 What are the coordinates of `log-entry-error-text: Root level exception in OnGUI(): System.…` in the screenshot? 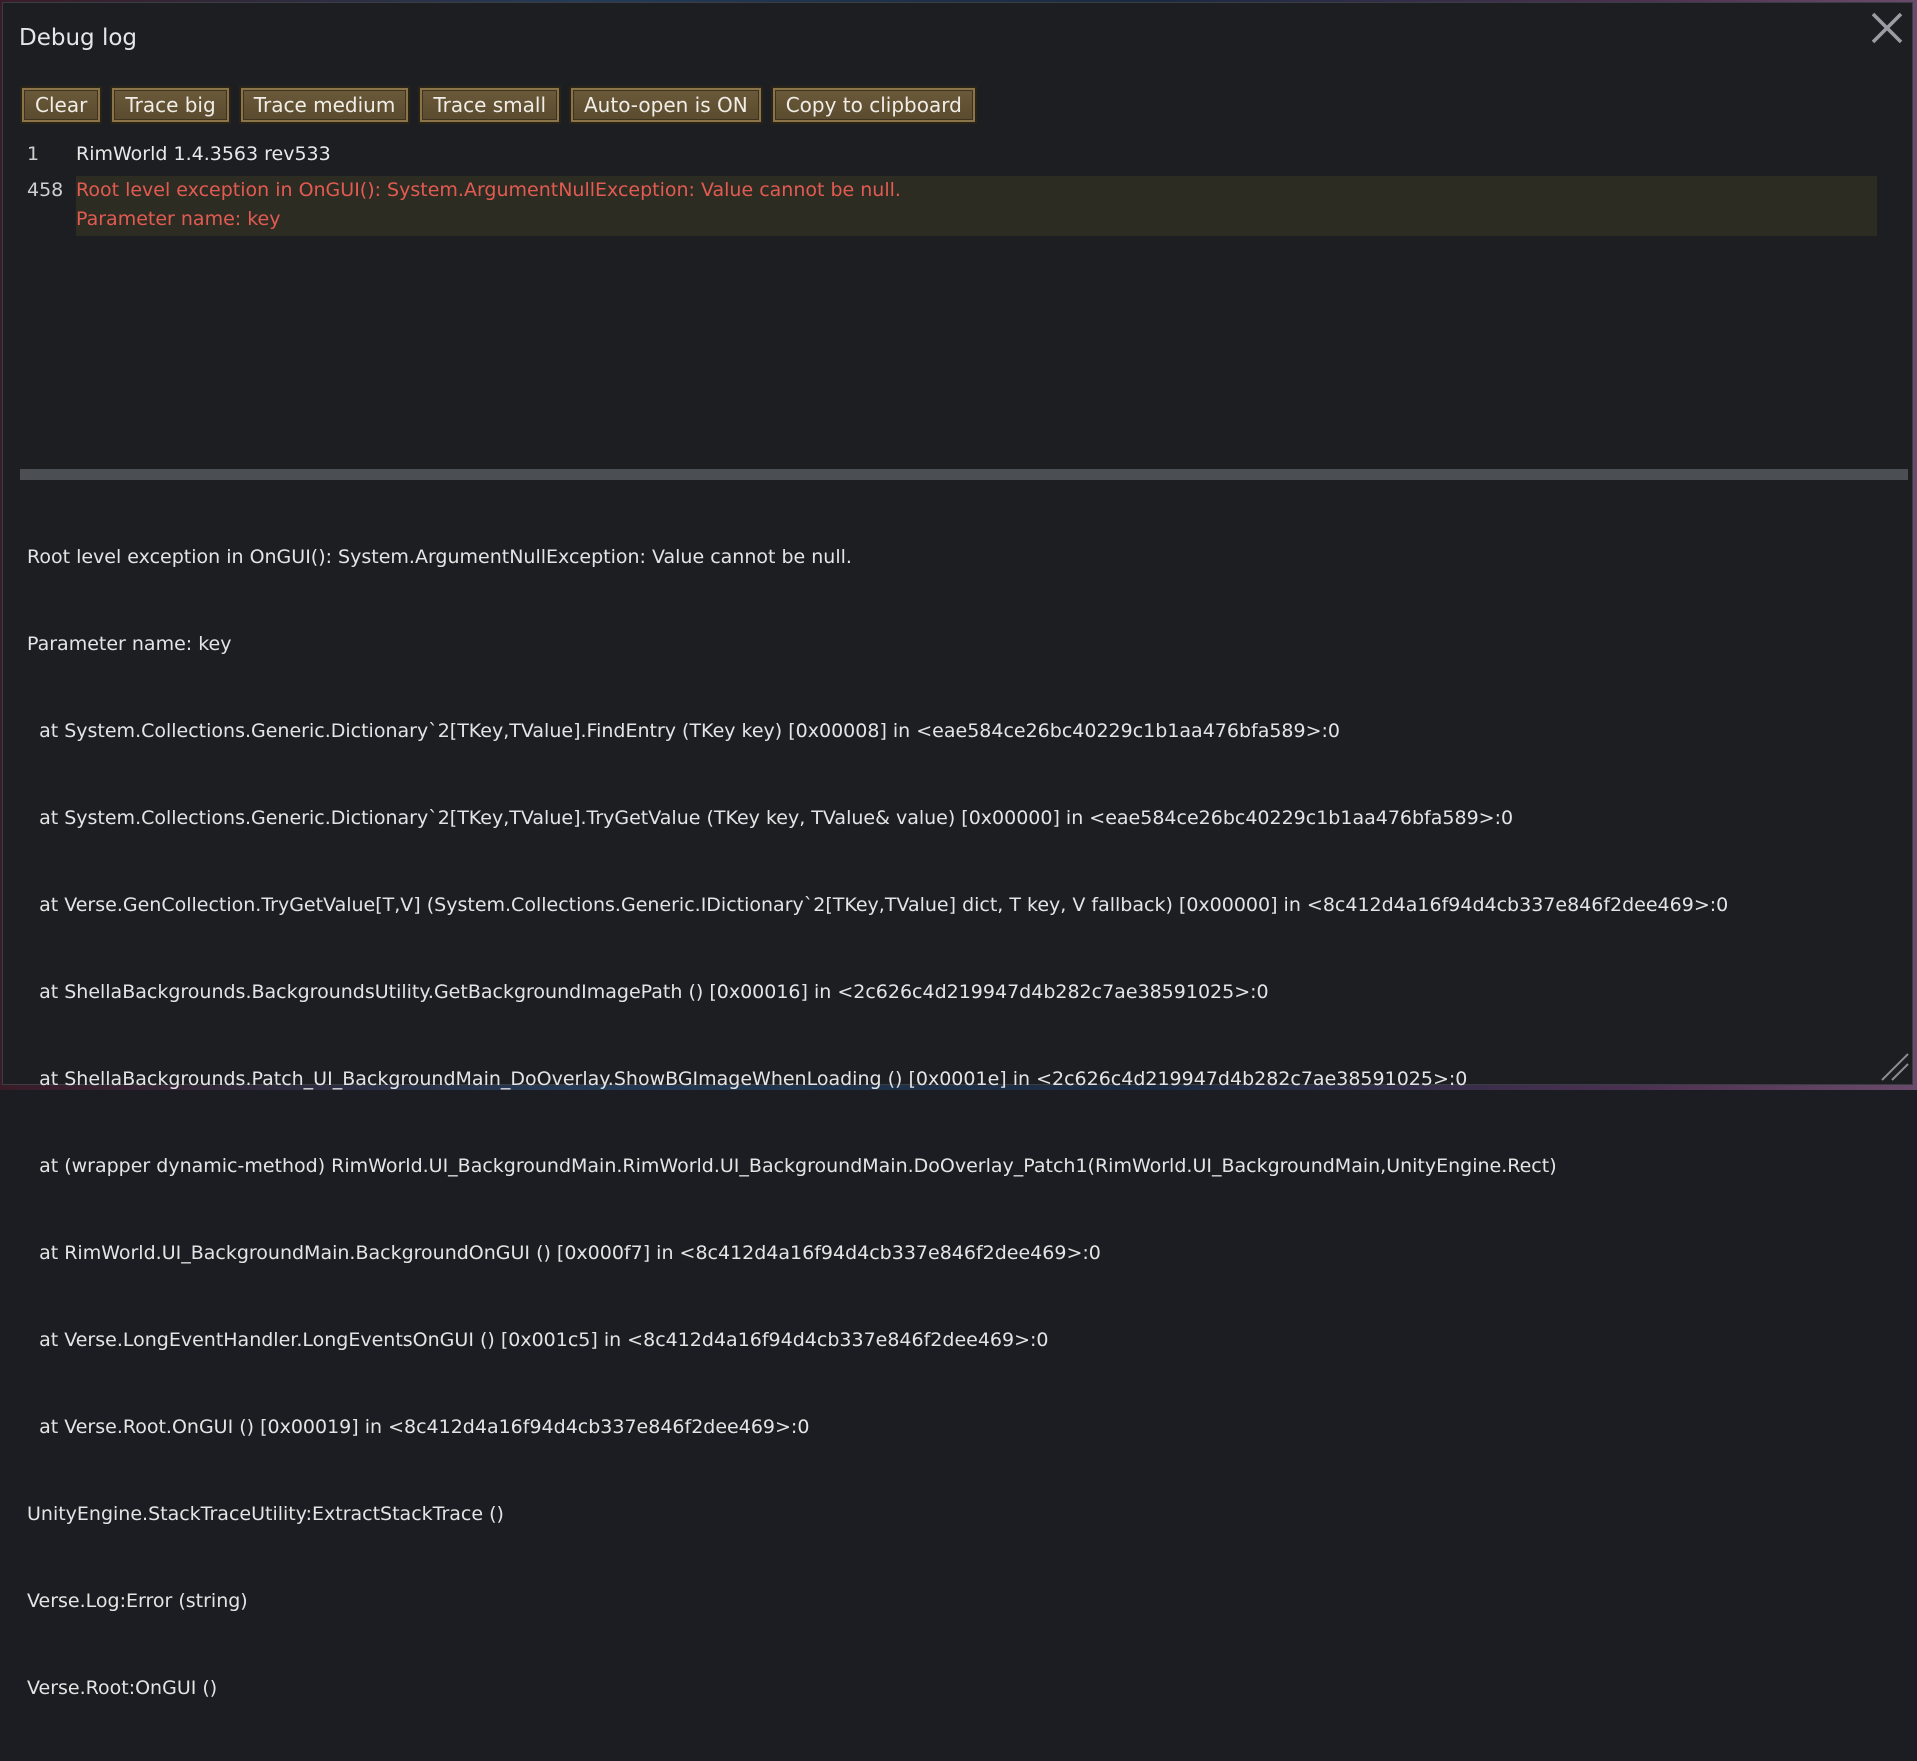 It's located at (976, 206).